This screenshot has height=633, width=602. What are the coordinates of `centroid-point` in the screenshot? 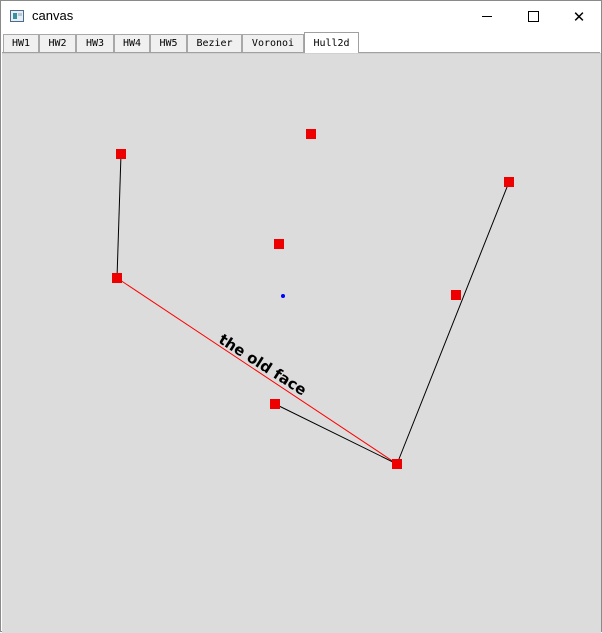 It's located at (283, 296).